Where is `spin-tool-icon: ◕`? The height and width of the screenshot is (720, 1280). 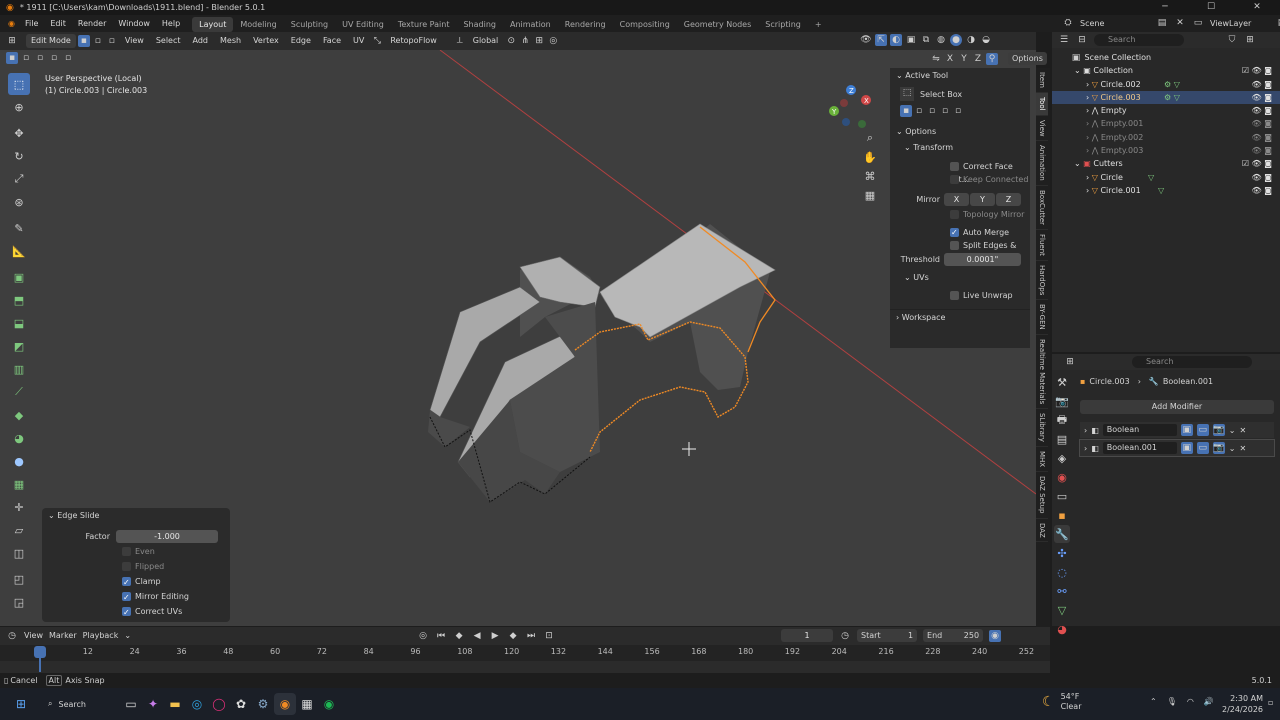 spin-tool-icon: ◕ is located at coordinates (19, 438).